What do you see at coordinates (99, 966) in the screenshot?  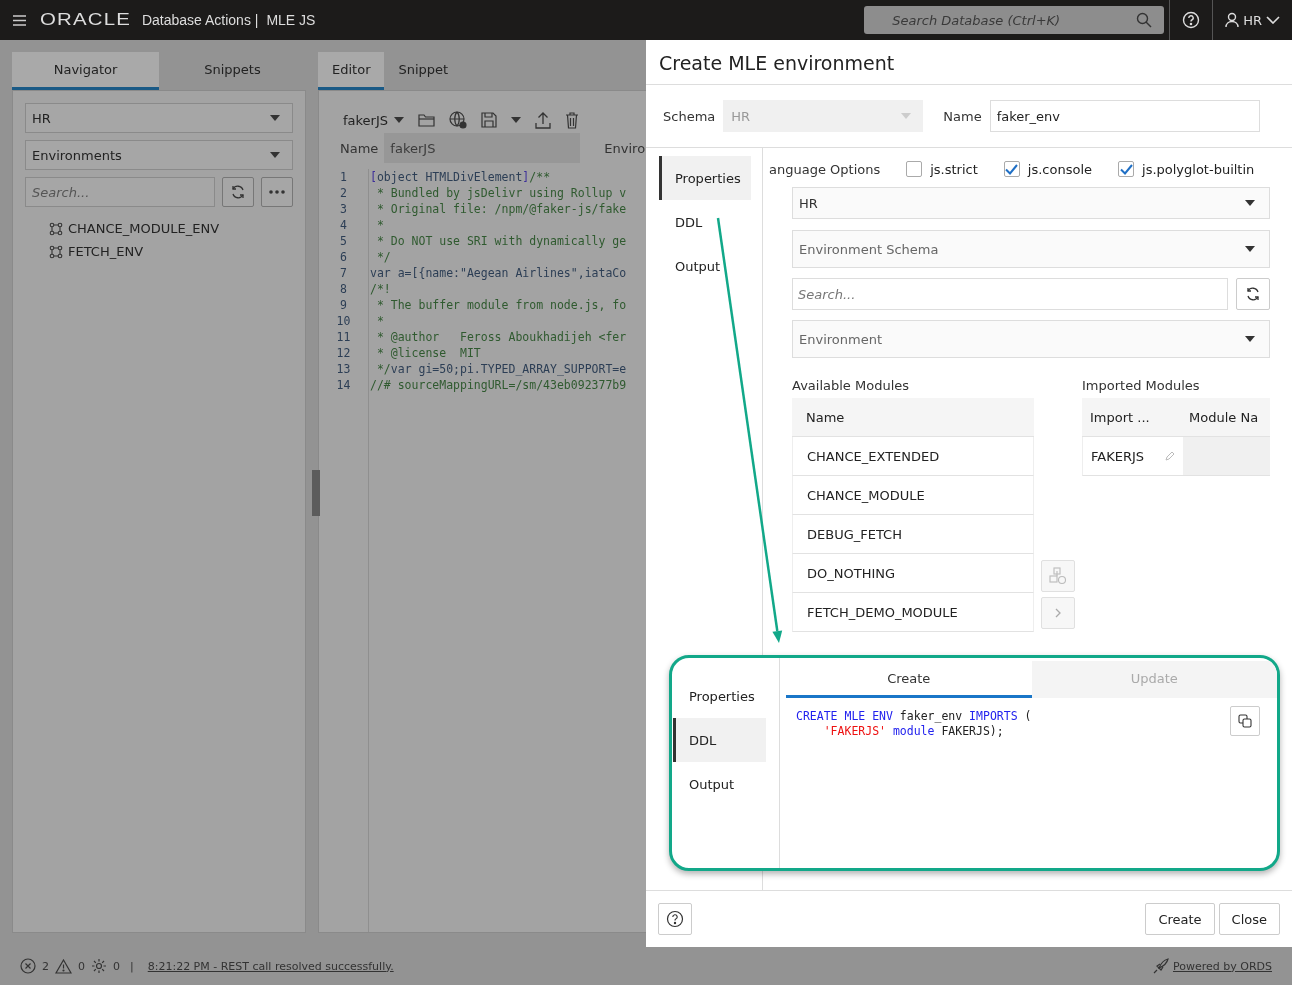 I see `gear-icon` at bounding box center [99, 966].